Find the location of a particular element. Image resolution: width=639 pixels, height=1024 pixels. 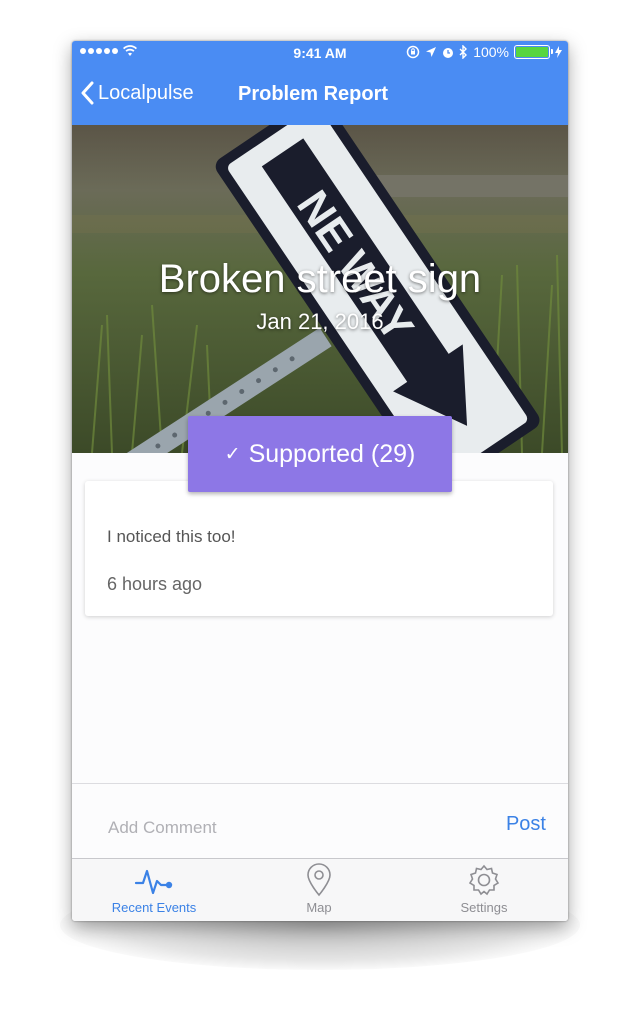

battery-icon is located at coordinates (533, 52).